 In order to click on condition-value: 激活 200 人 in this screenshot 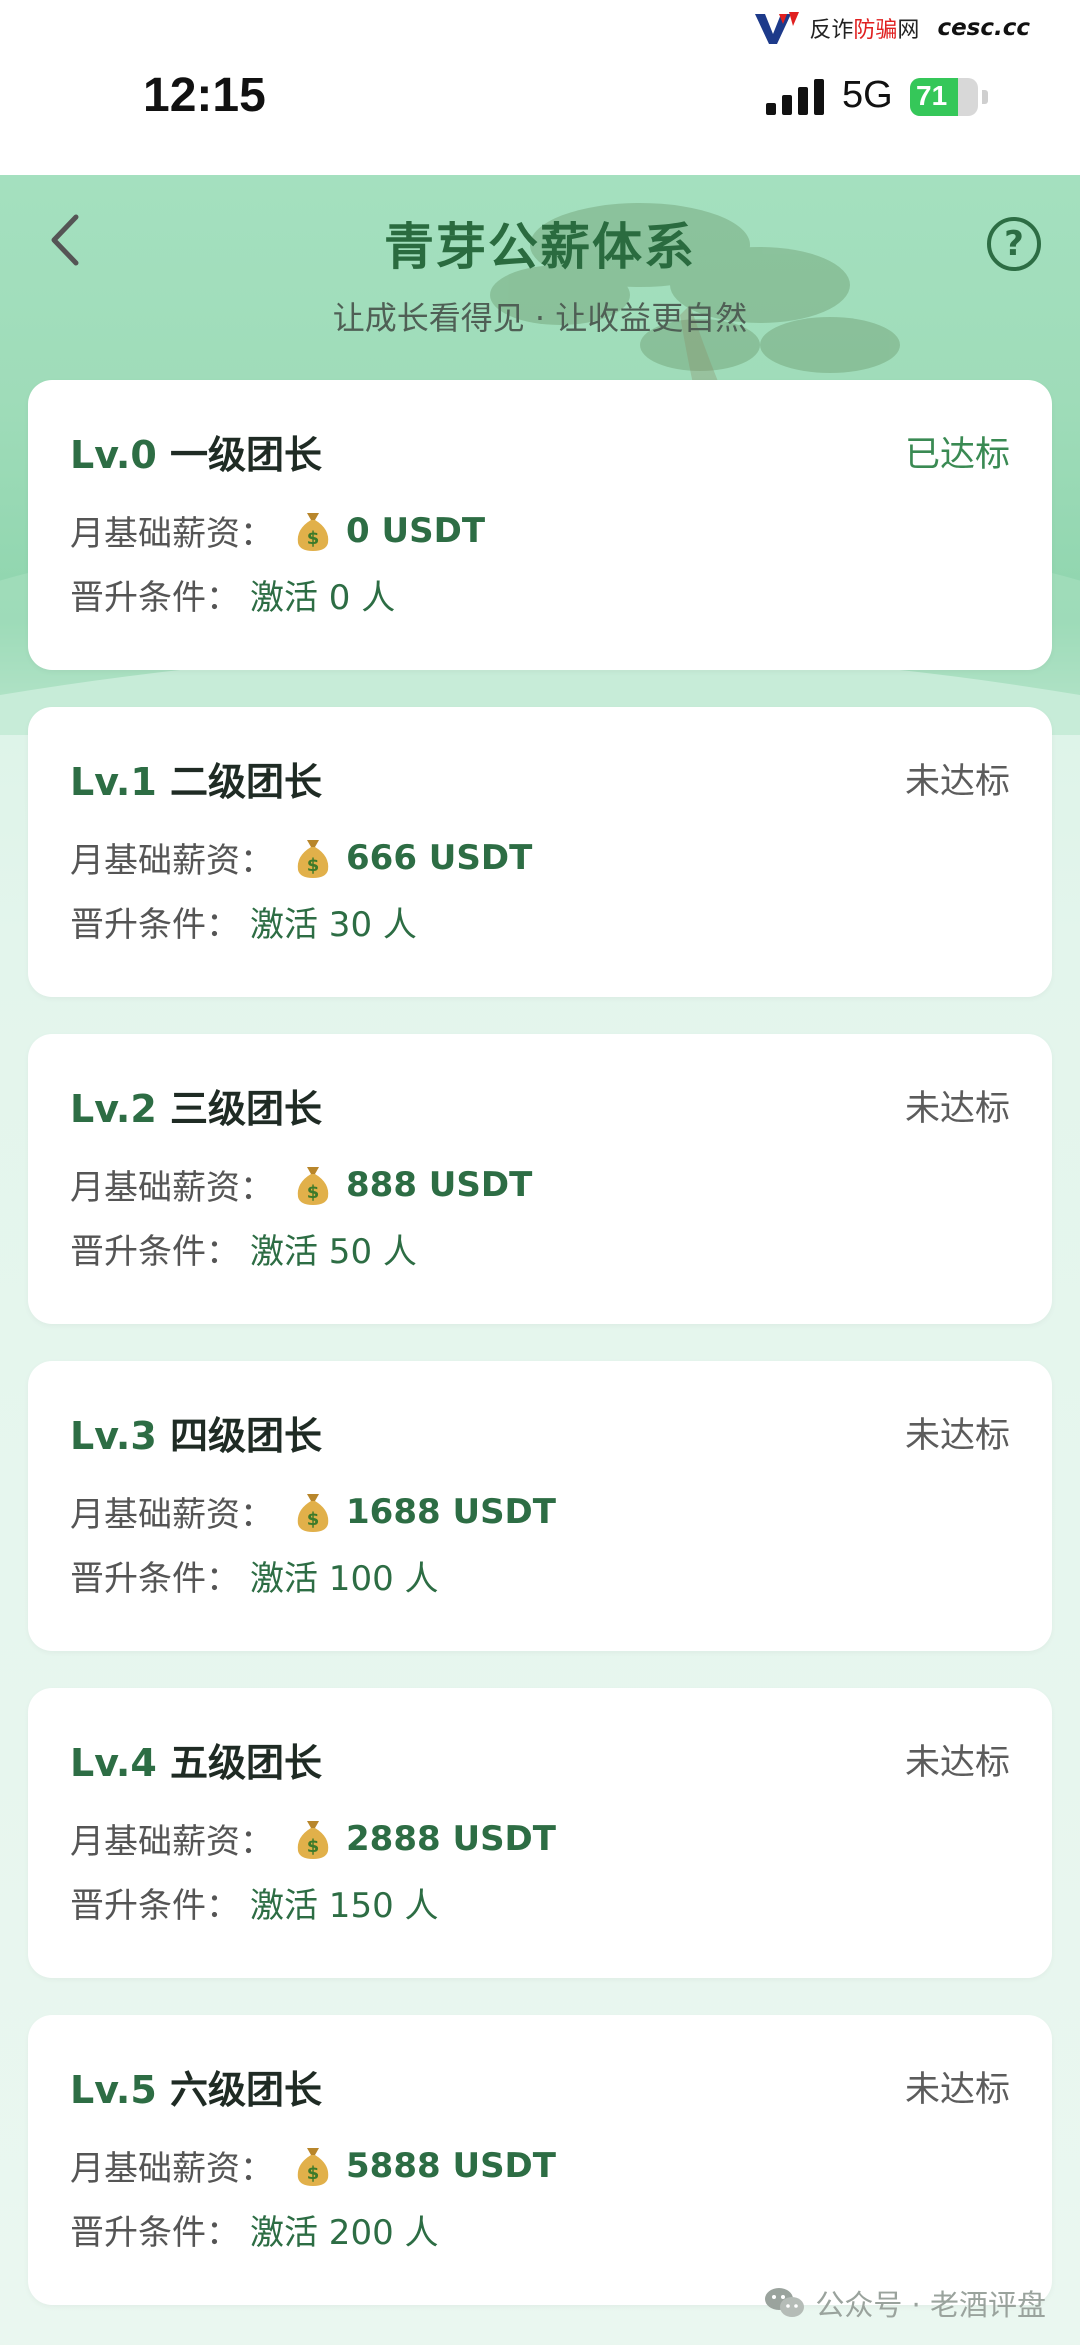, I will do `click(344, 2233)`.